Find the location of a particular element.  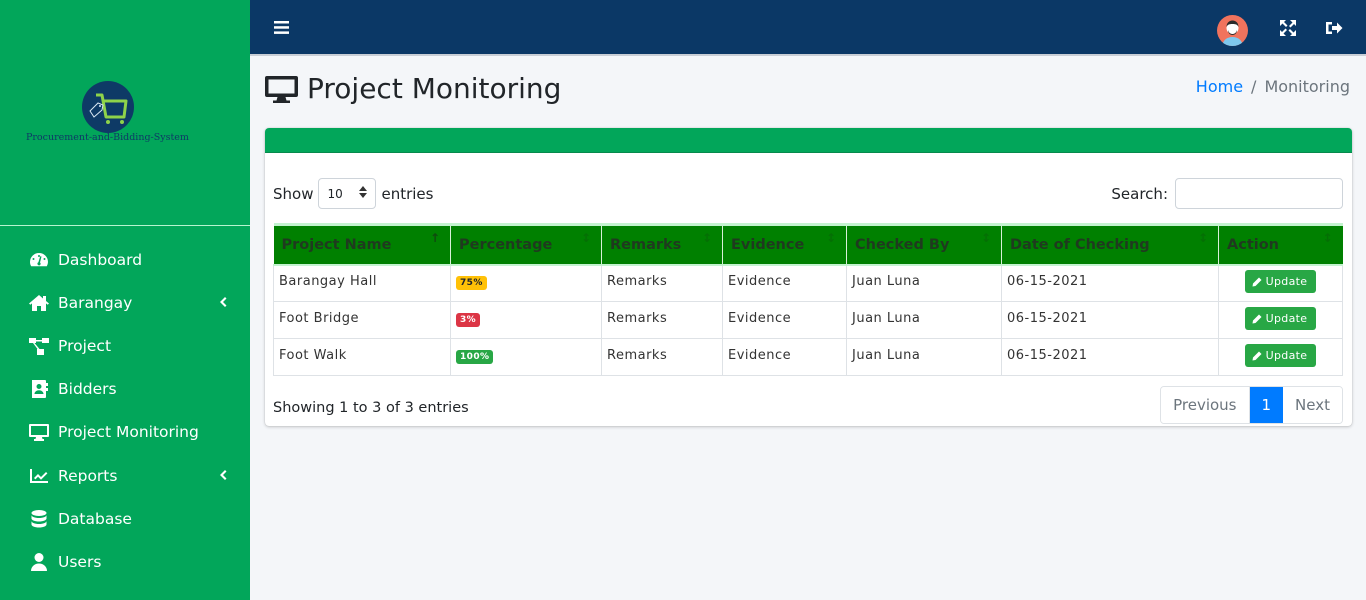

sign-out-icon is located at coordinates (1334, 28).